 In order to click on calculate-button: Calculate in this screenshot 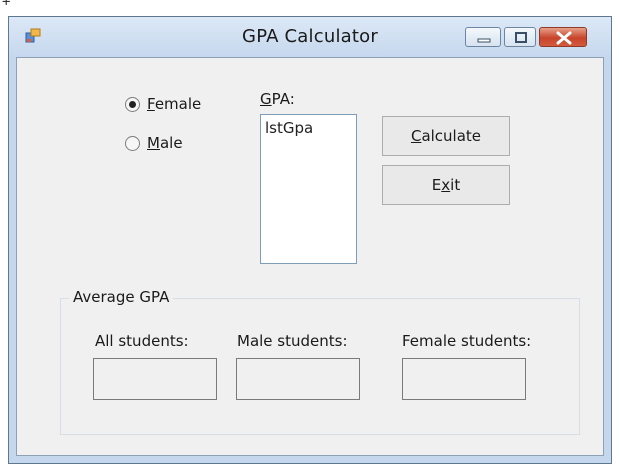, I will do `click(446, 136)`.